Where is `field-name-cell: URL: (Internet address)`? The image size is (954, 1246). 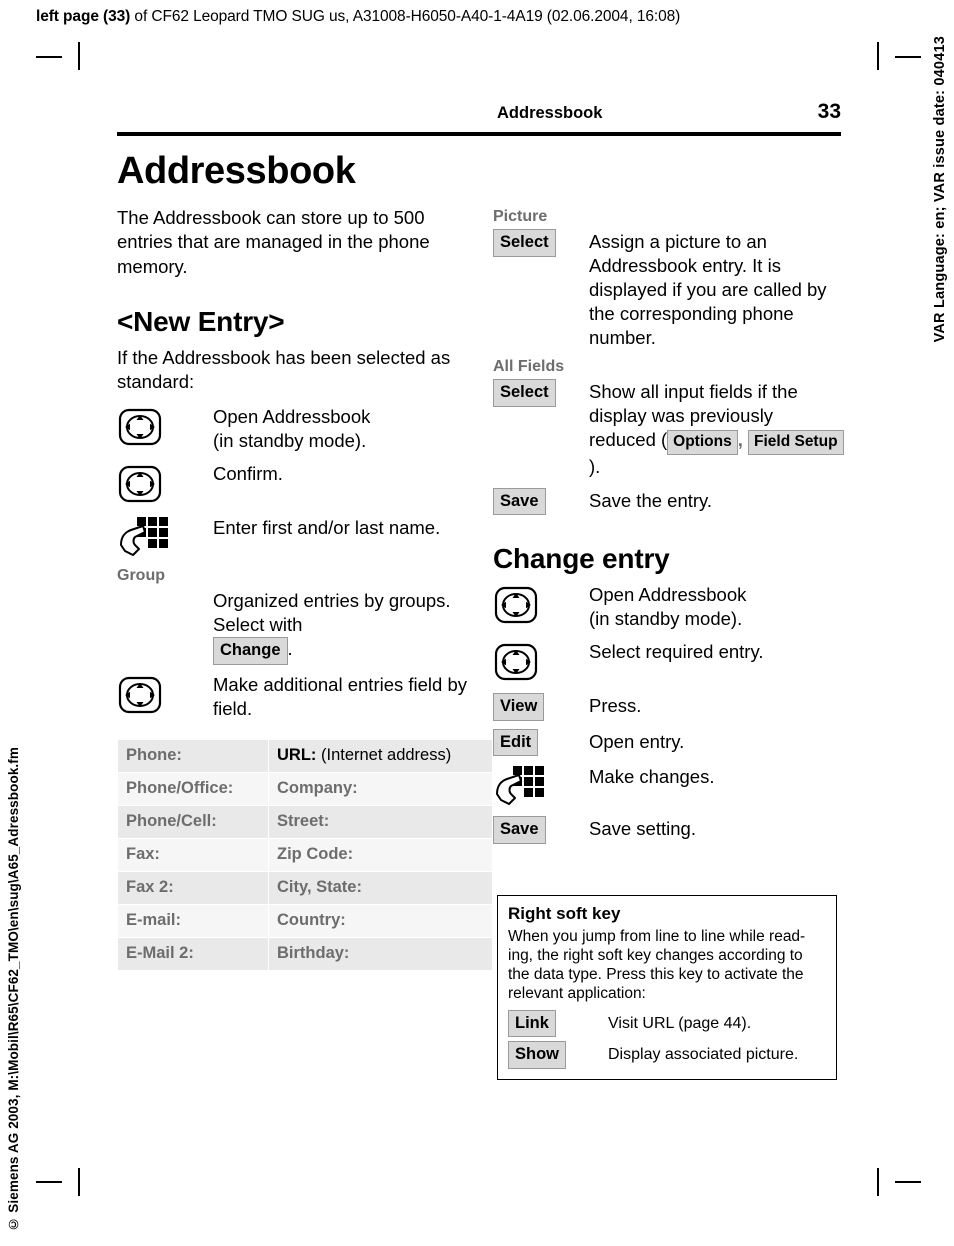
field-name-cell: URL: (Internet address) is located at coordinates (380, 755).